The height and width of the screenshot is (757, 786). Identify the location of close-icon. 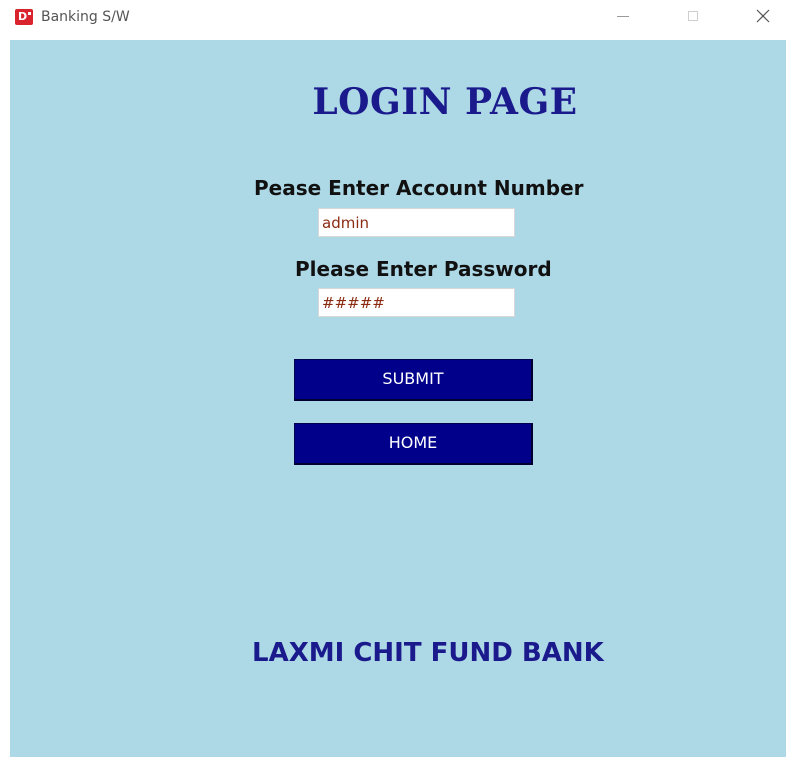
(763, 16).